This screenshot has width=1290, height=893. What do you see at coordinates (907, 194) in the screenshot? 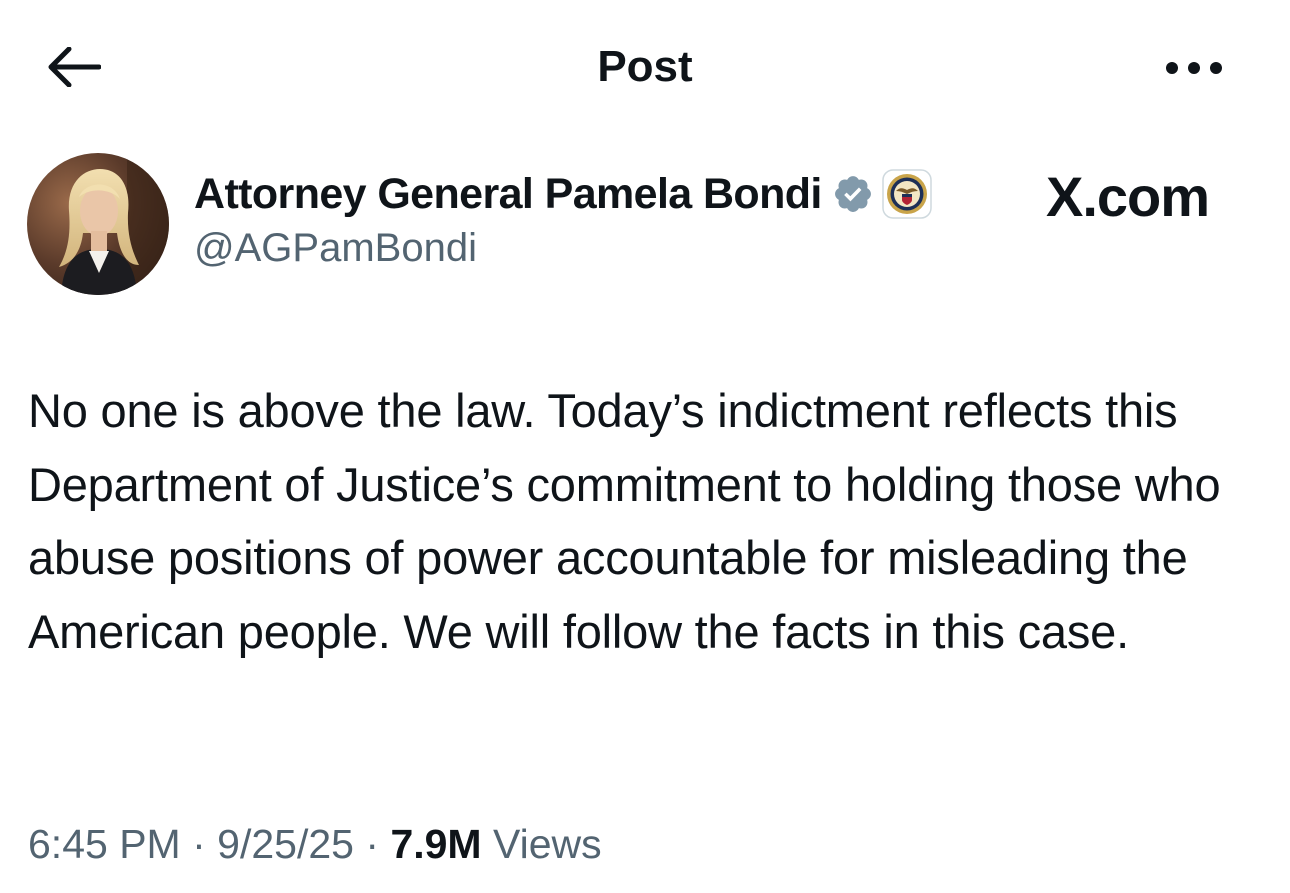
I see `department-of-justice-seal-icon` at bounding box center [907, 194].